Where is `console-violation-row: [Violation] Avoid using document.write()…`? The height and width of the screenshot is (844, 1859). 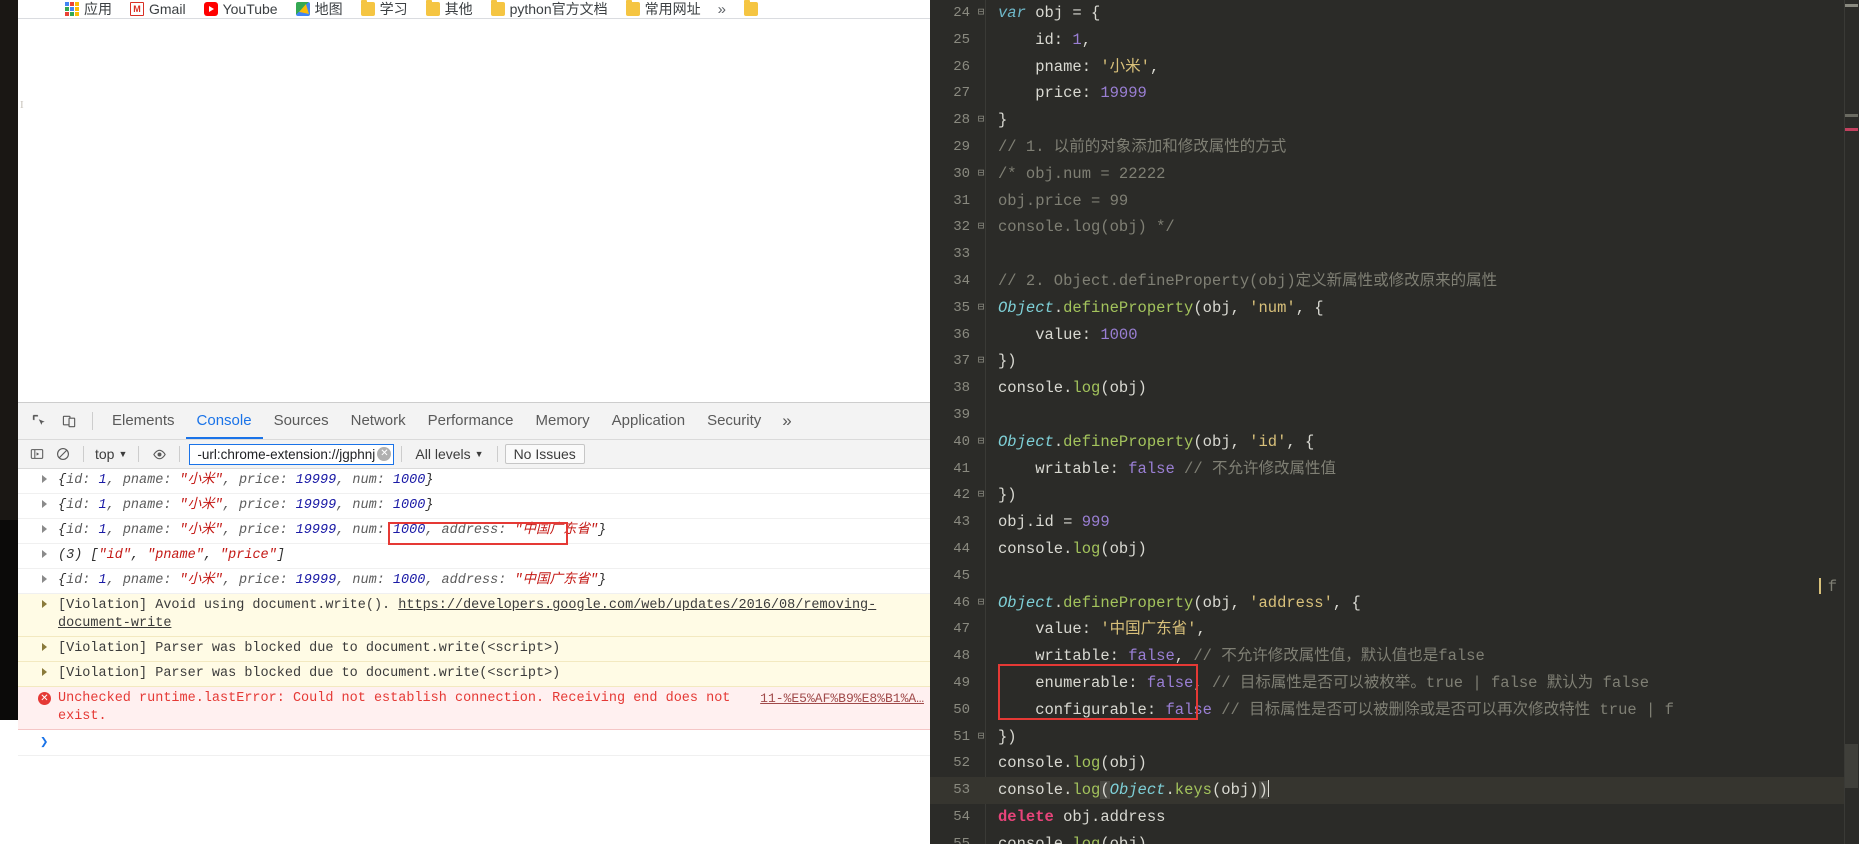
console-violation-row: [Violation] Avoid using document.write()… is located at coordinates (474, 615).